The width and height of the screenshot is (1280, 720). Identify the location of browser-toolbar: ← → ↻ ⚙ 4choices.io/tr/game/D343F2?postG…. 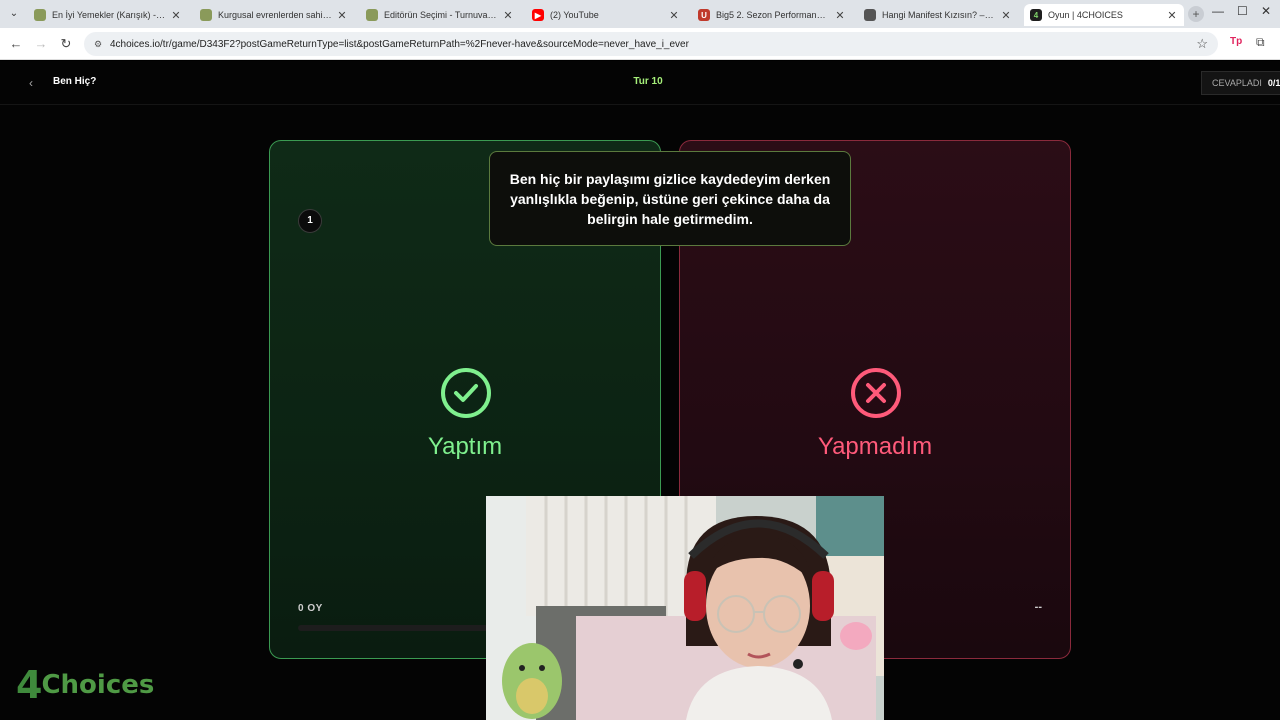
(640, 44).